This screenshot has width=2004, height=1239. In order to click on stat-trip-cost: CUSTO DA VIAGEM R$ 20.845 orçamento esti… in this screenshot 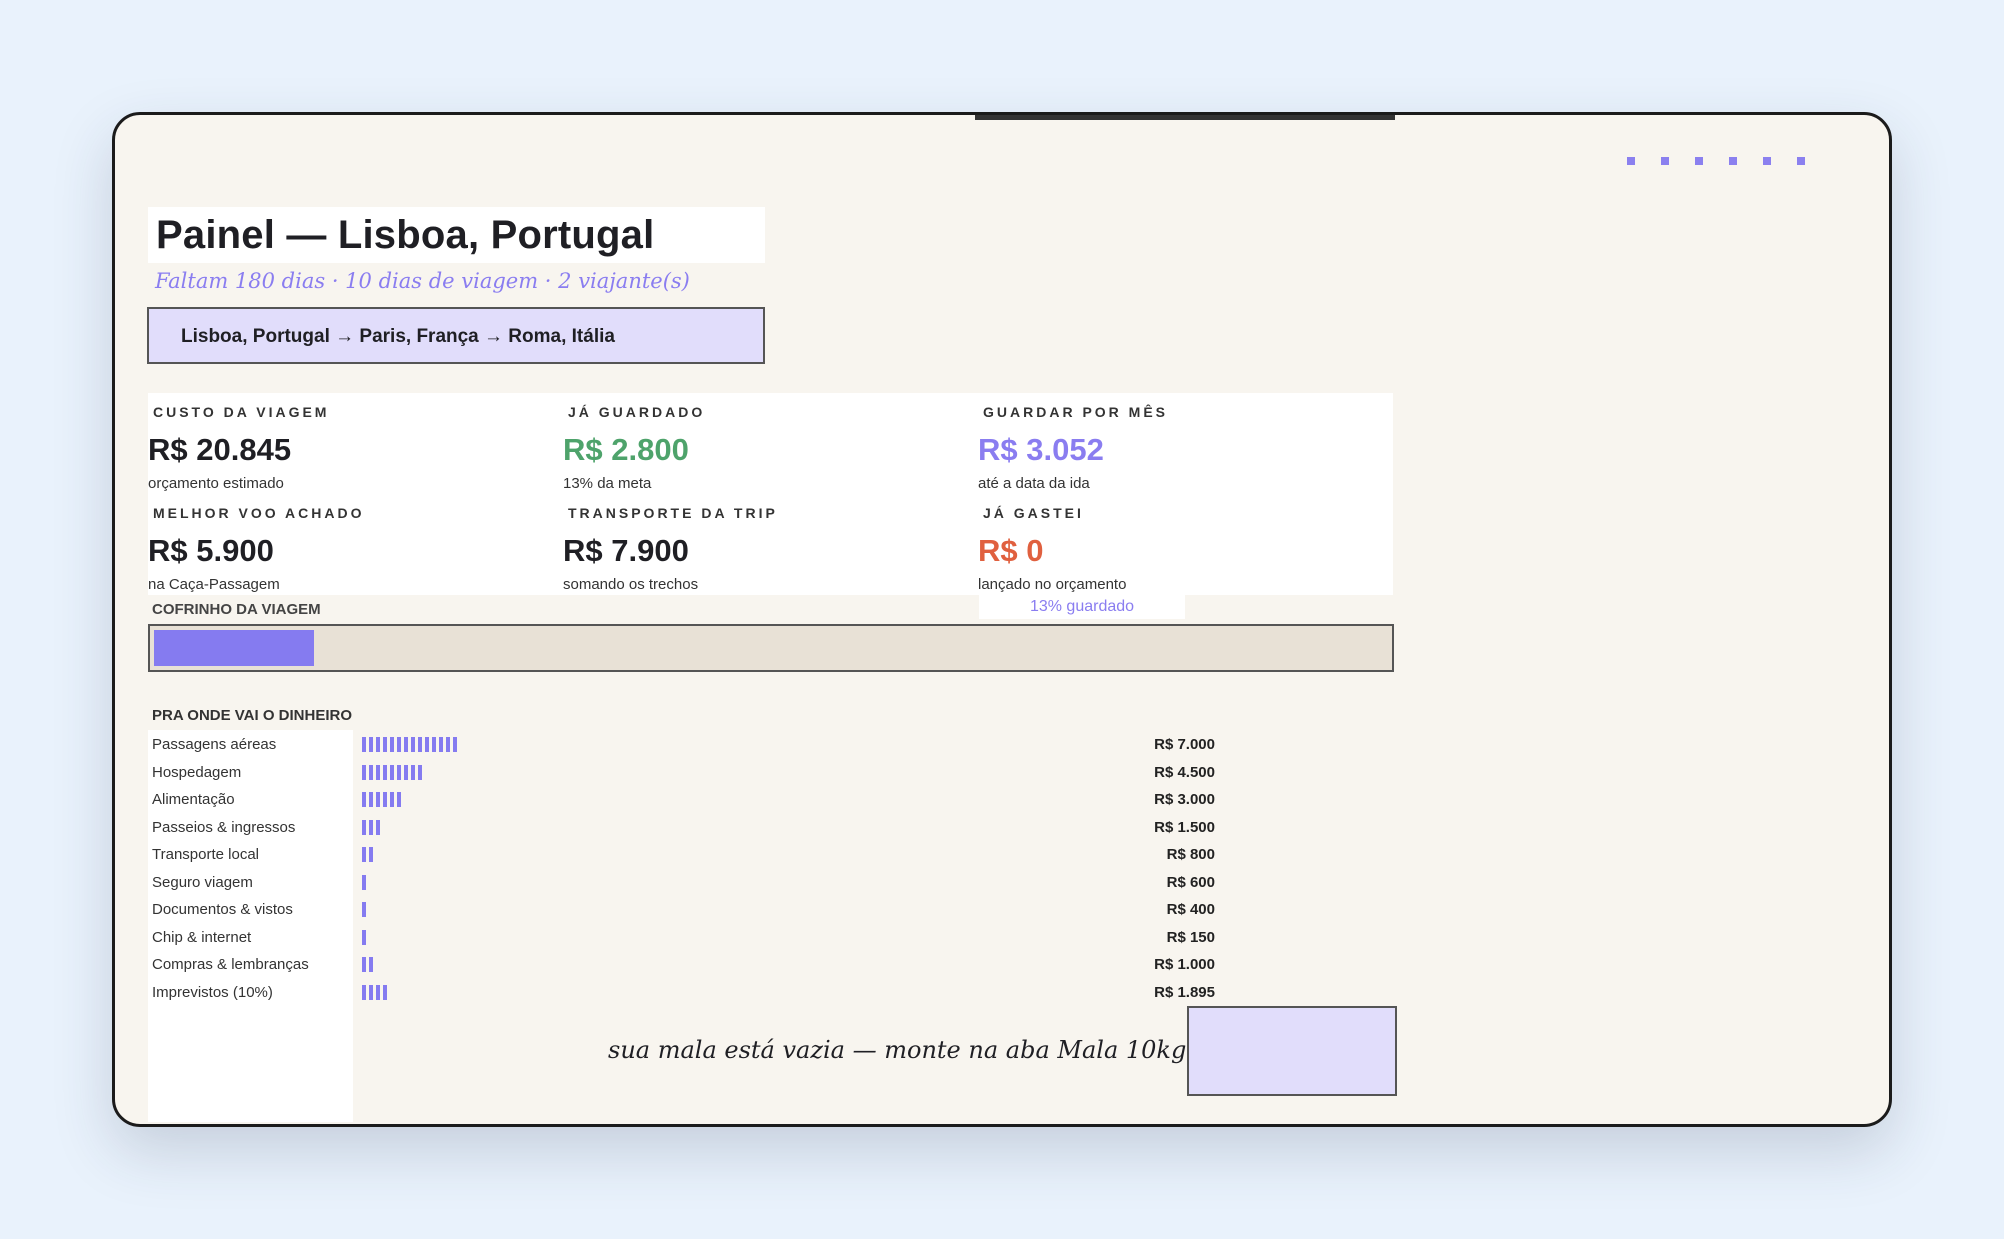, I will do `click(348, 448)`.